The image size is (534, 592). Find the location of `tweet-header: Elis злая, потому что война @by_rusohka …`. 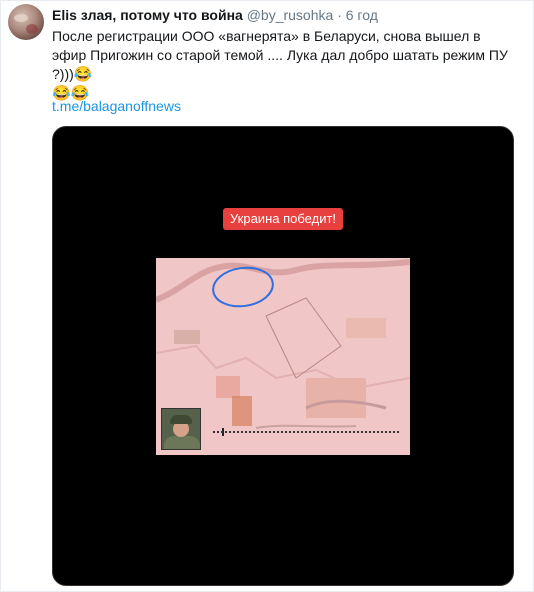

tweet-header: Elis злая, потому что война @by_rusohka … is located at coordinates (215, 15).